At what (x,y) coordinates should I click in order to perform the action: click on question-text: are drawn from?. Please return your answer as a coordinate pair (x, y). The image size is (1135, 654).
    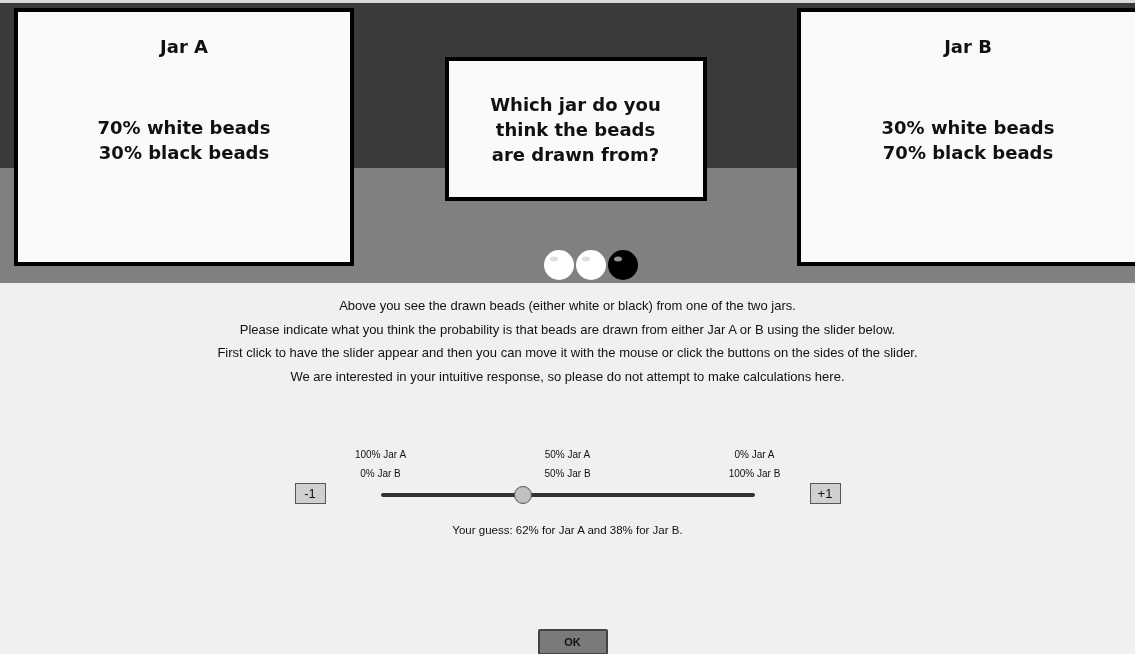
    Looking at the image, I should click on (575, 154).